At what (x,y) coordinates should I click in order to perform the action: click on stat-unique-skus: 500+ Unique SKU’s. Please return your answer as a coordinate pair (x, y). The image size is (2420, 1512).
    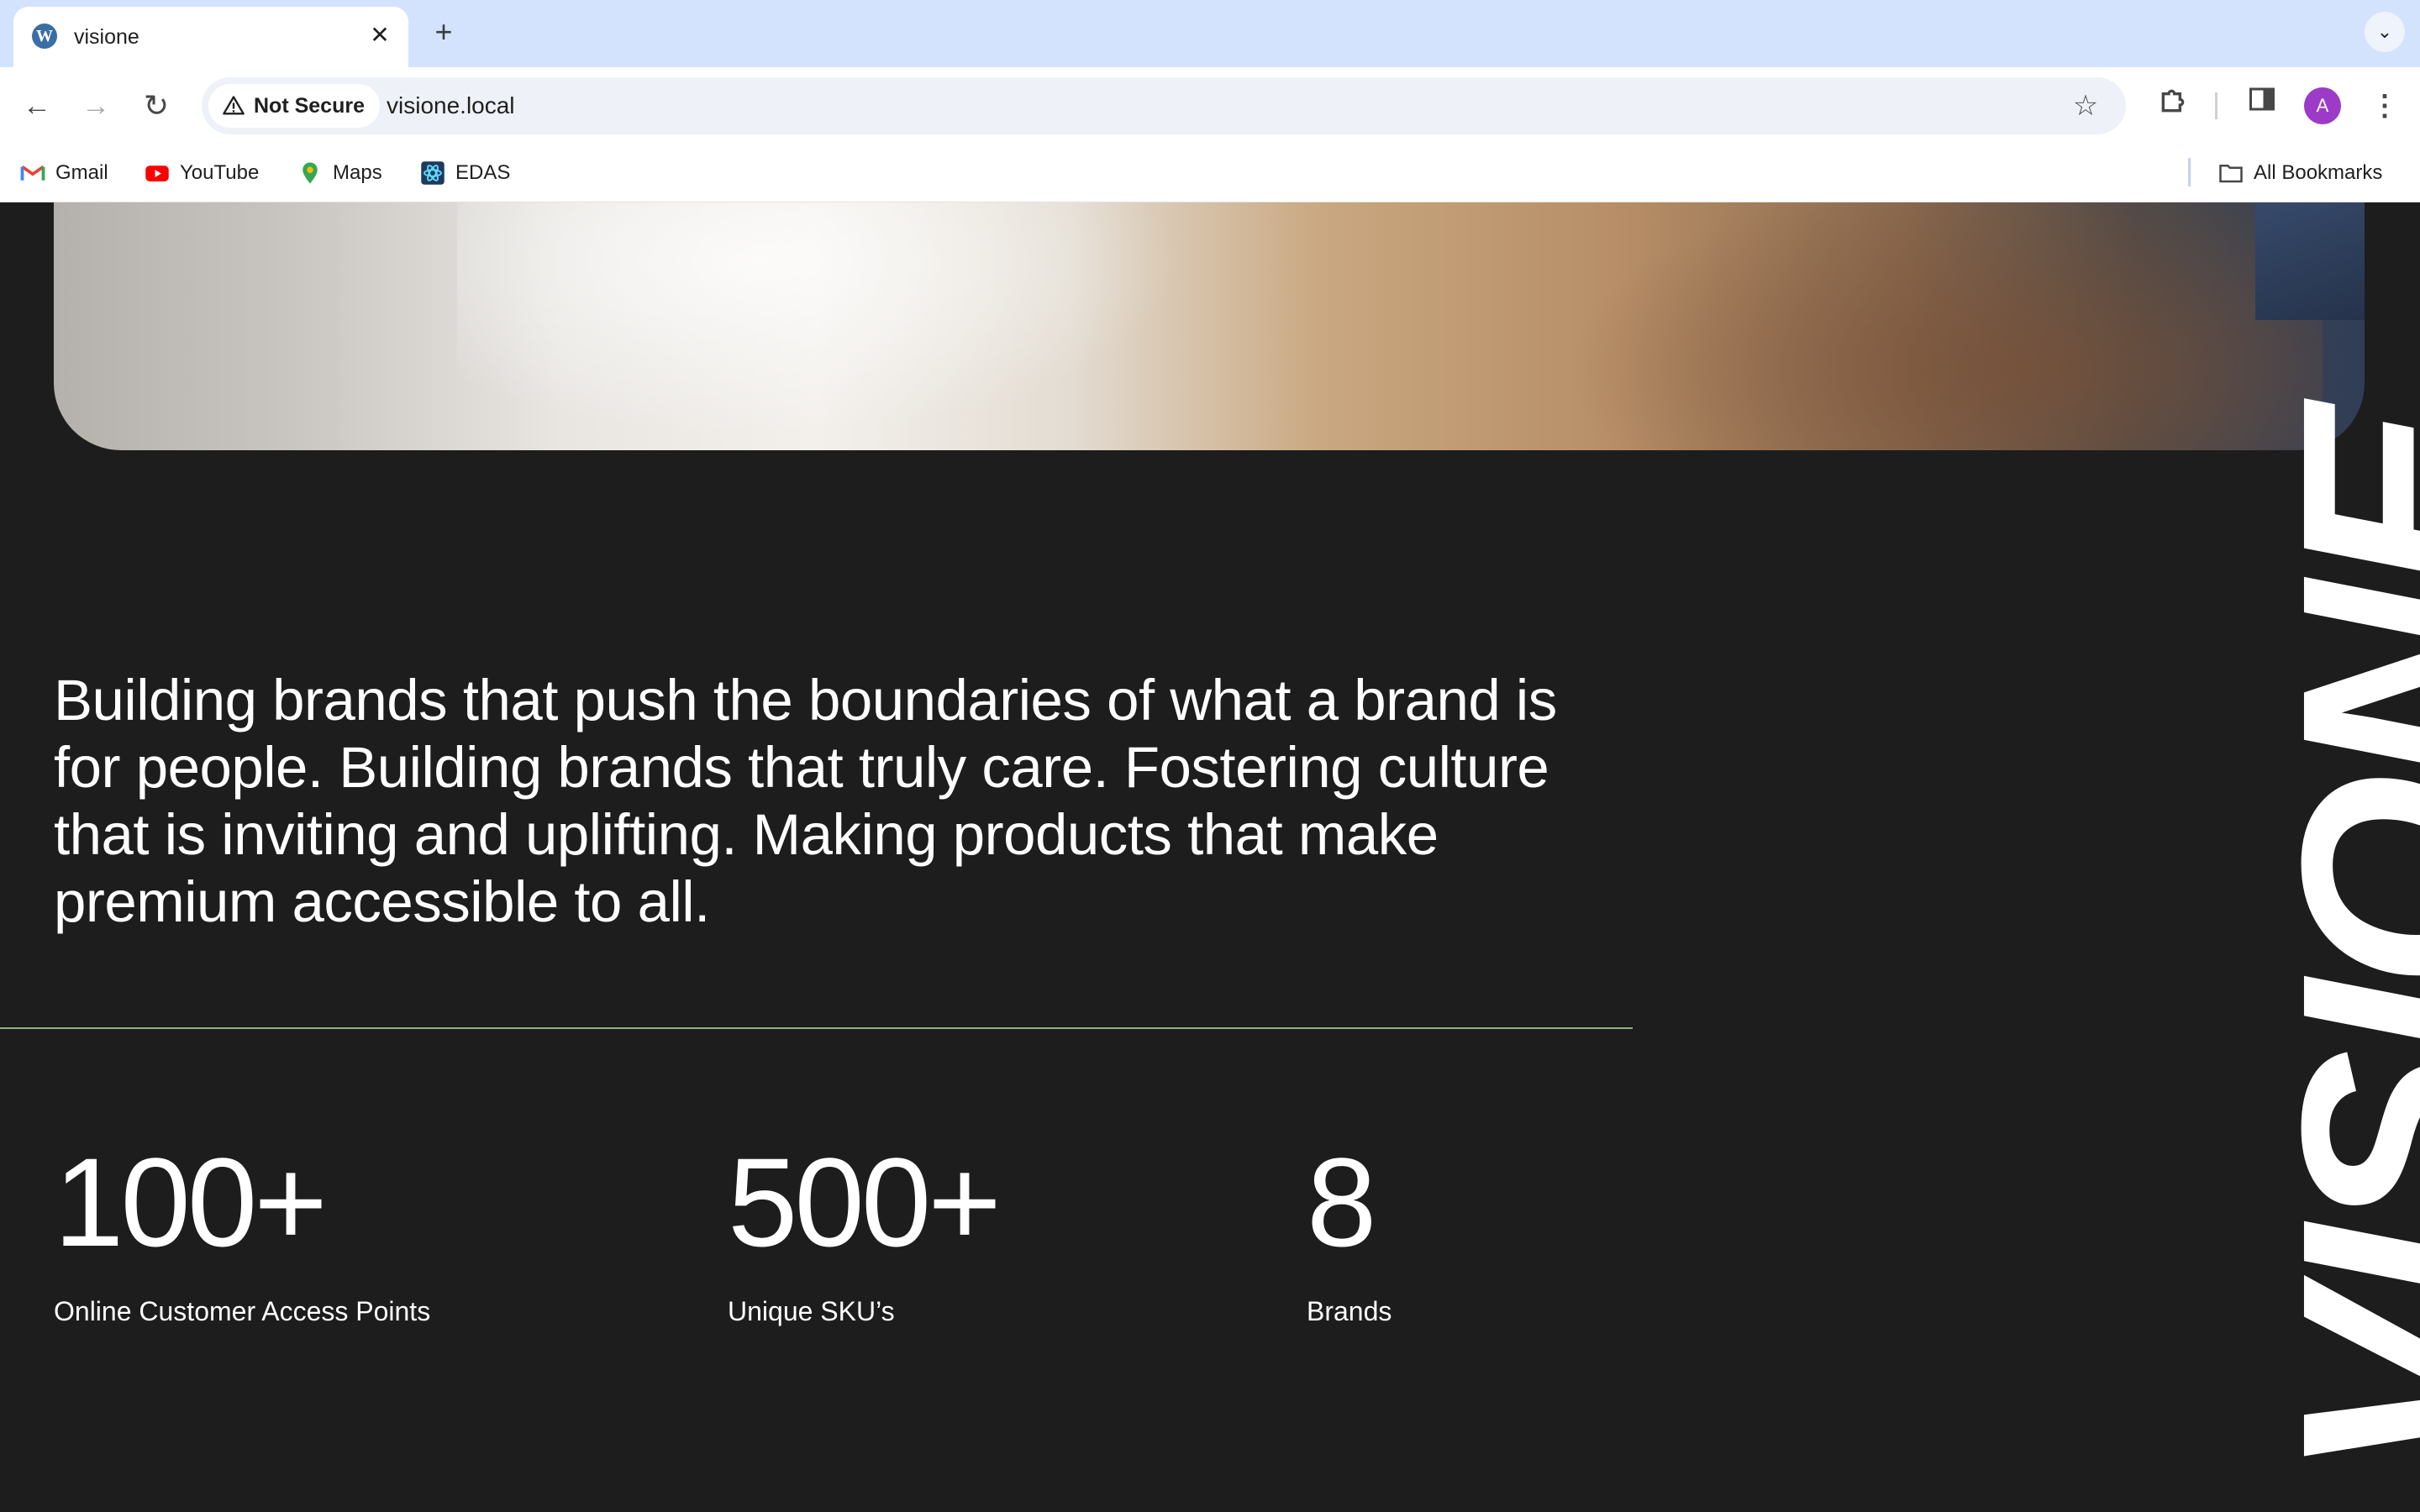
    Looking at the image, I should click on (865, 1229).